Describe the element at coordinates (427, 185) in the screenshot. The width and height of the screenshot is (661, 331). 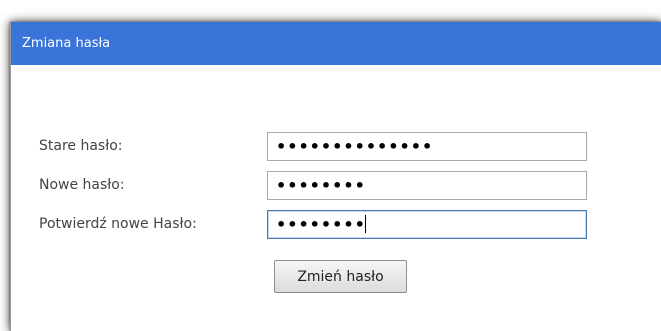
I see `new-password-input` at that location.